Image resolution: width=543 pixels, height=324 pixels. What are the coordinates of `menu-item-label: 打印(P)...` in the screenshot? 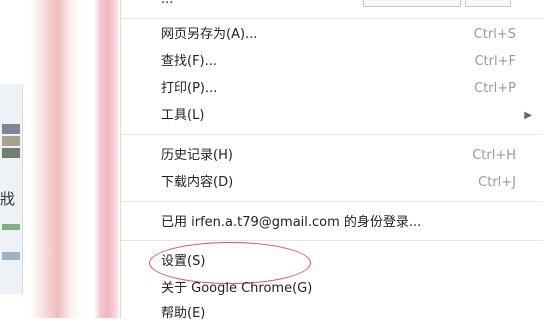 It's located at (189, 88).